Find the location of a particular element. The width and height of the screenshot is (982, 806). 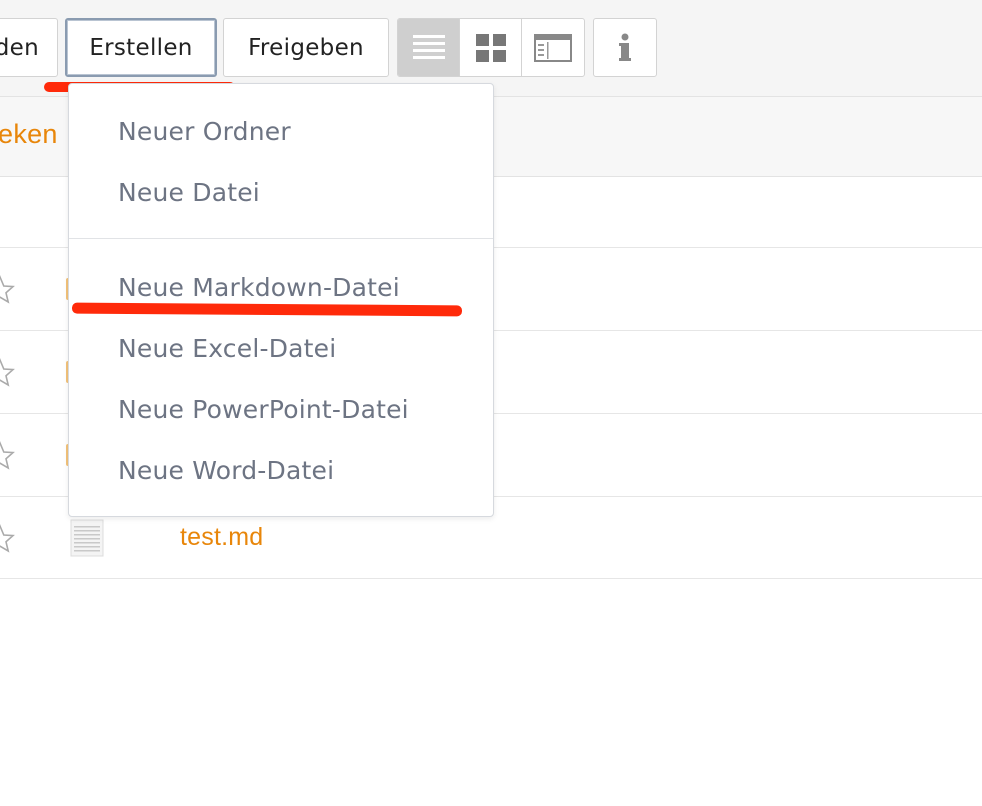

grid-view-button is located at coordinates (491, 47).